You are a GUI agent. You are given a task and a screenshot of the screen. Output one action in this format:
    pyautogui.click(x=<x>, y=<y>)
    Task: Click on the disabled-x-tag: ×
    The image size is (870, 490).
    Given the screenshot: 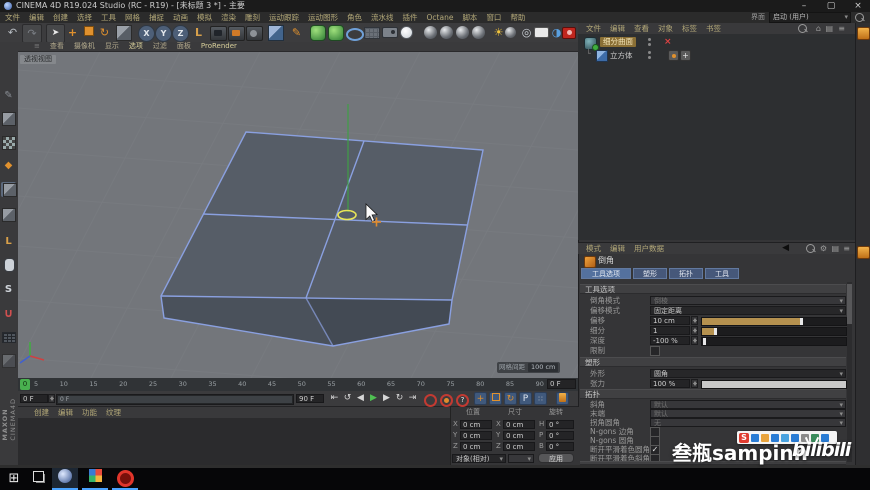 What is the action you would take?
    pyautogui.click(x=668, y=42)
    